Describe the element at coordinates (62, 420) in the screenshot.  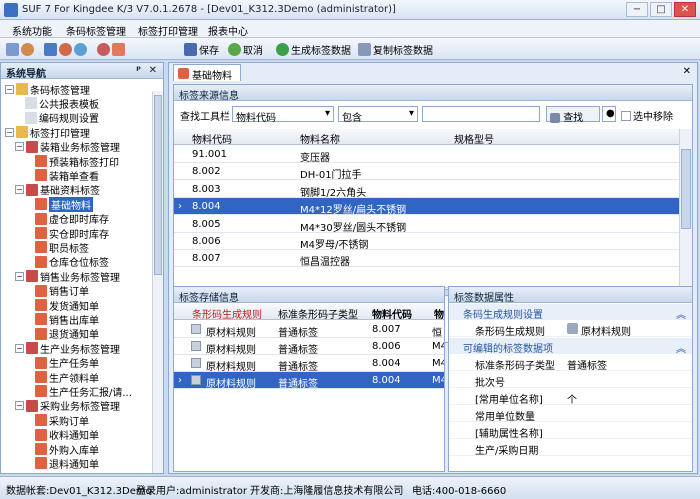
I see `nav-item: 采购订单` at that location.